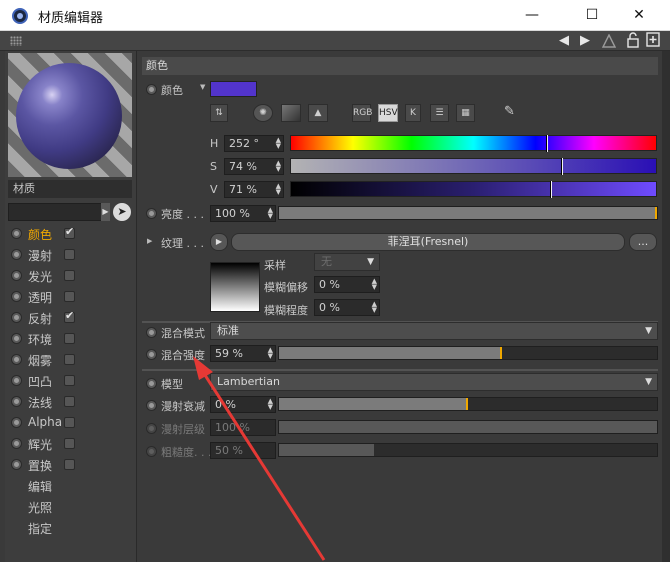 The height and width of the screenshot is (562, 670). I want to click on material-preview, so click(70, 115).